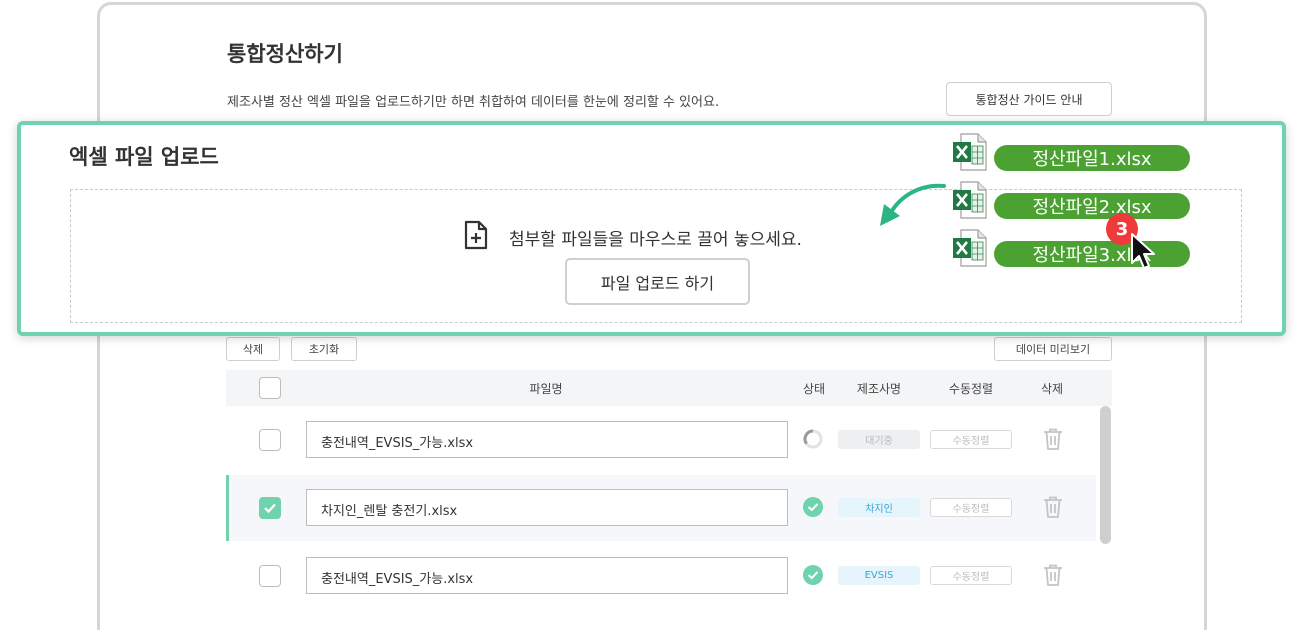 This screenshot has height=630, width=1304. I want to click on dragged-file-chip: 정산파일3.xlsx, so click(1092, 254).